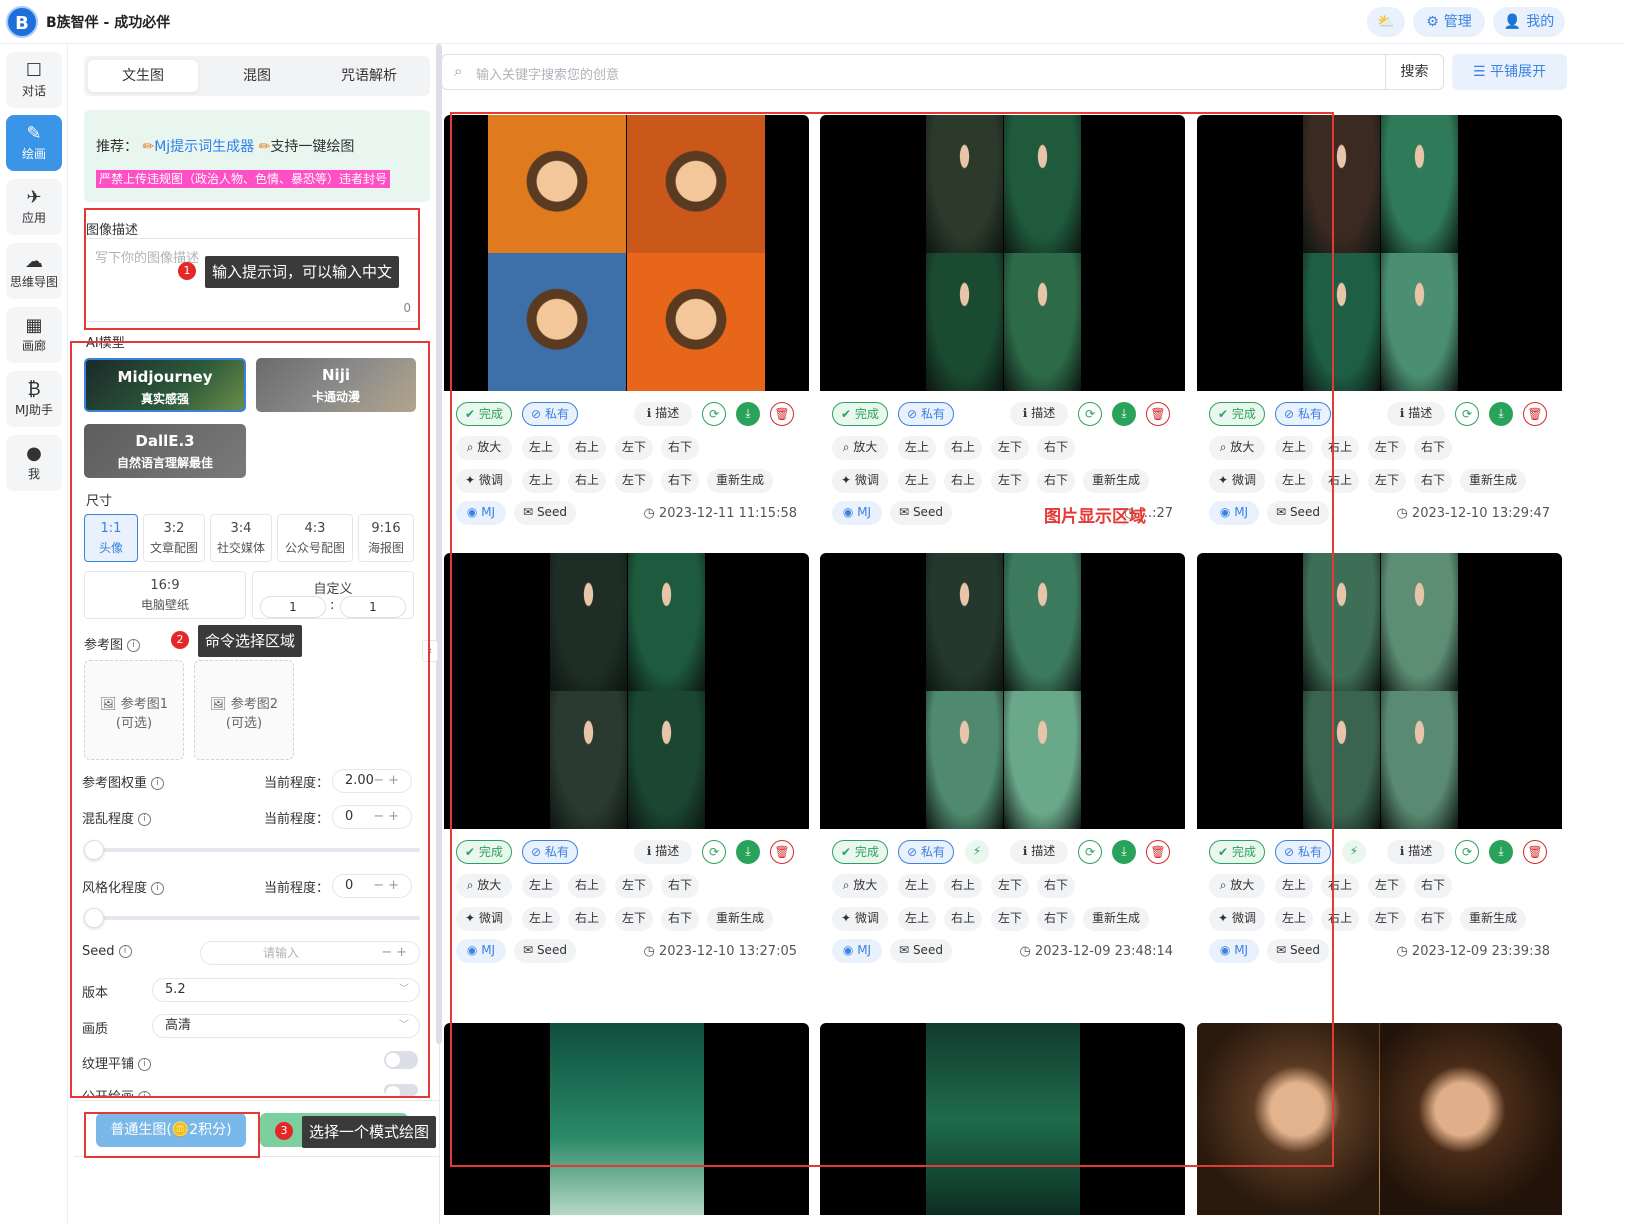  Describe the element at coordinates (1414, 72) in the screenshot. I see `search-button: 搜索` at that location.